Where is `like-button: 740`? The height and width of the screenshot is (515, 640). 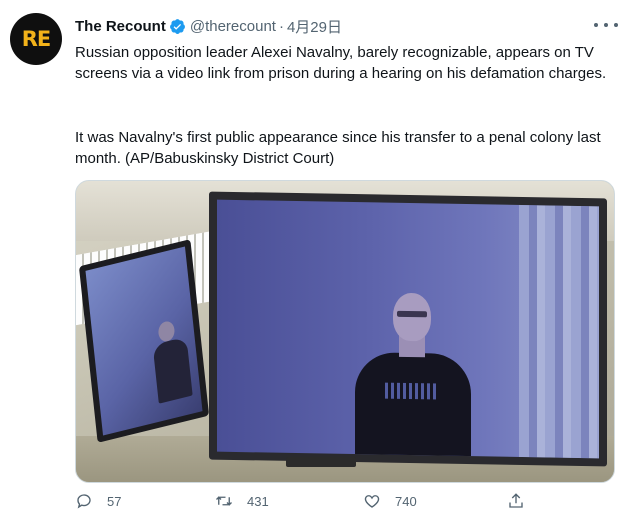 like-button: 740 is located at coordinates (390, 501).